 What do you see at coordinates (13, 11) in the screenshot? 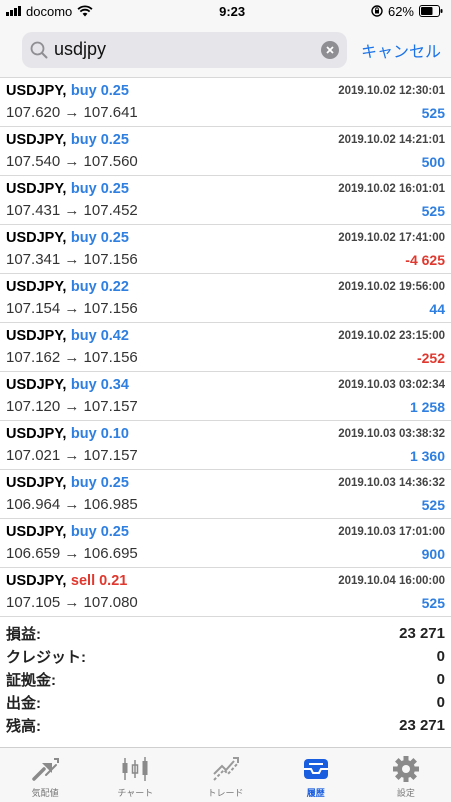
I see `signal-icon` at bounding box center [13, 11].